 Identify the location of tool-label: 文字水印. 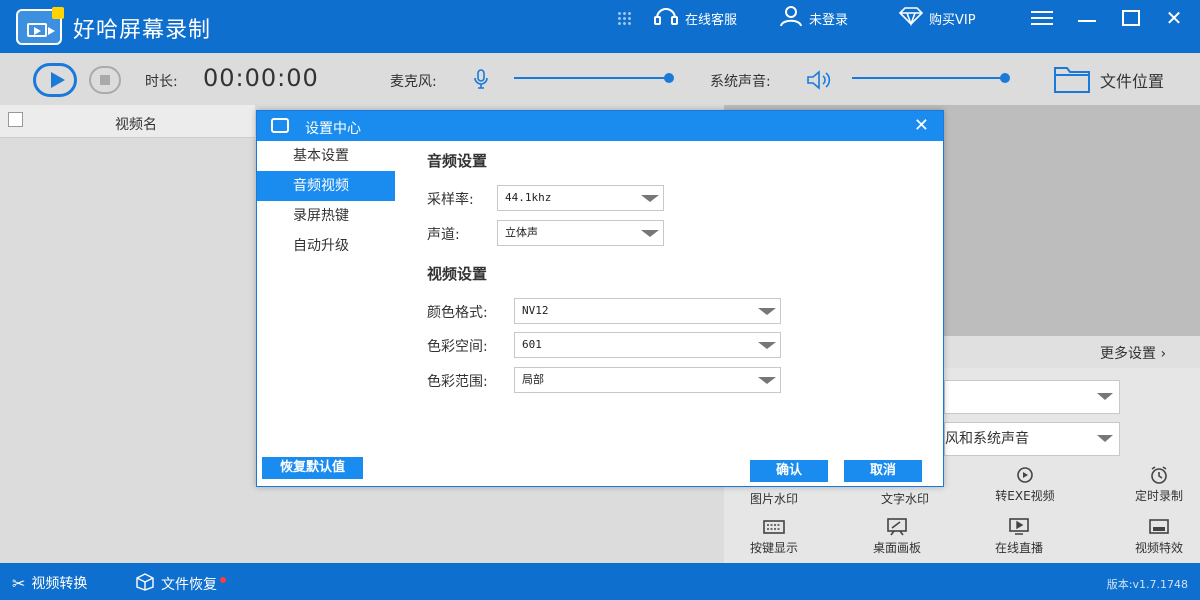
(904, 499).